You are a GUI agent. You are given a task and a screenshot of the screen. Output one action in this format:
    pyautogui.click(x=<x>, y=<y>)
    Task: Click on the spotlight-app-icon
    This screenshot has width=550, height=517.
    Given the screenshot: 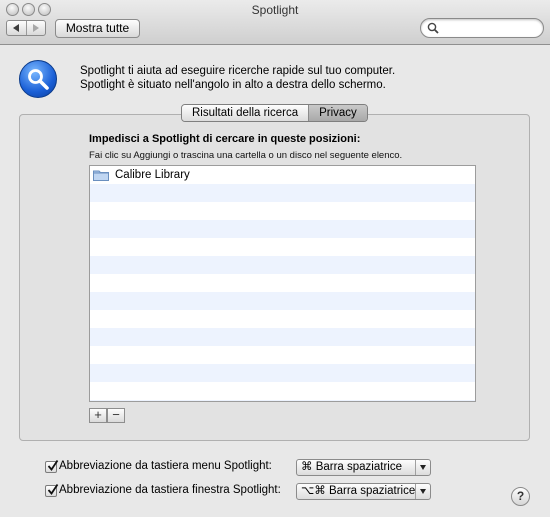 What is the action you would take?
    pyautogui.click(x=38, y=79)
    